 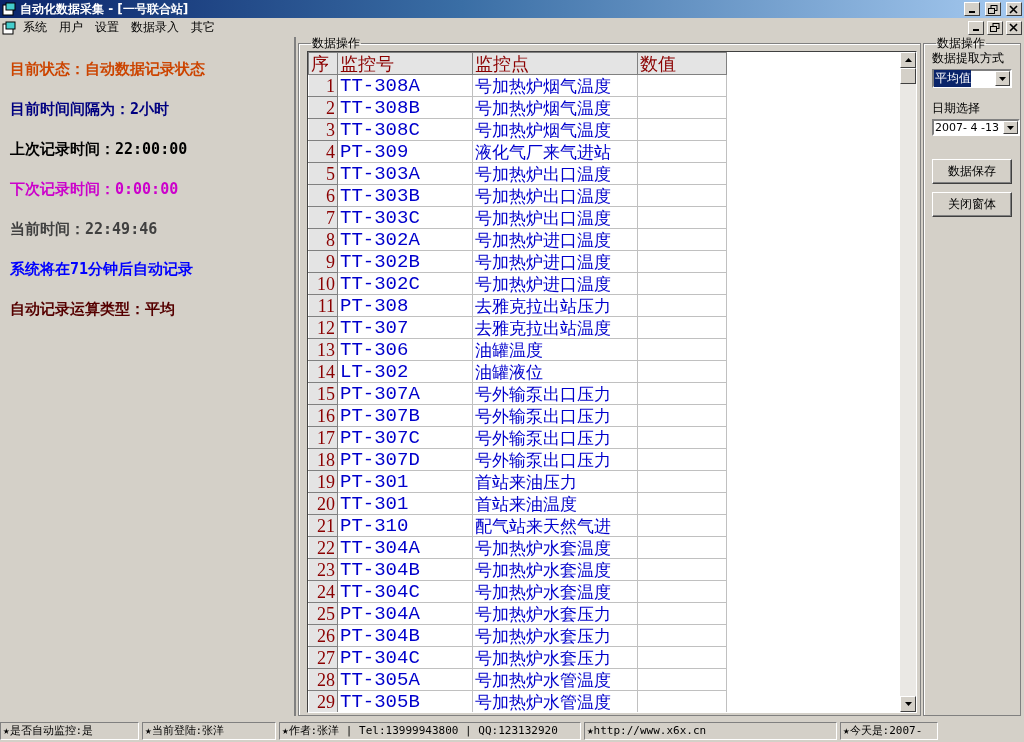 I want to click on table-cell: TT-304B, so click(x=405, y=569).